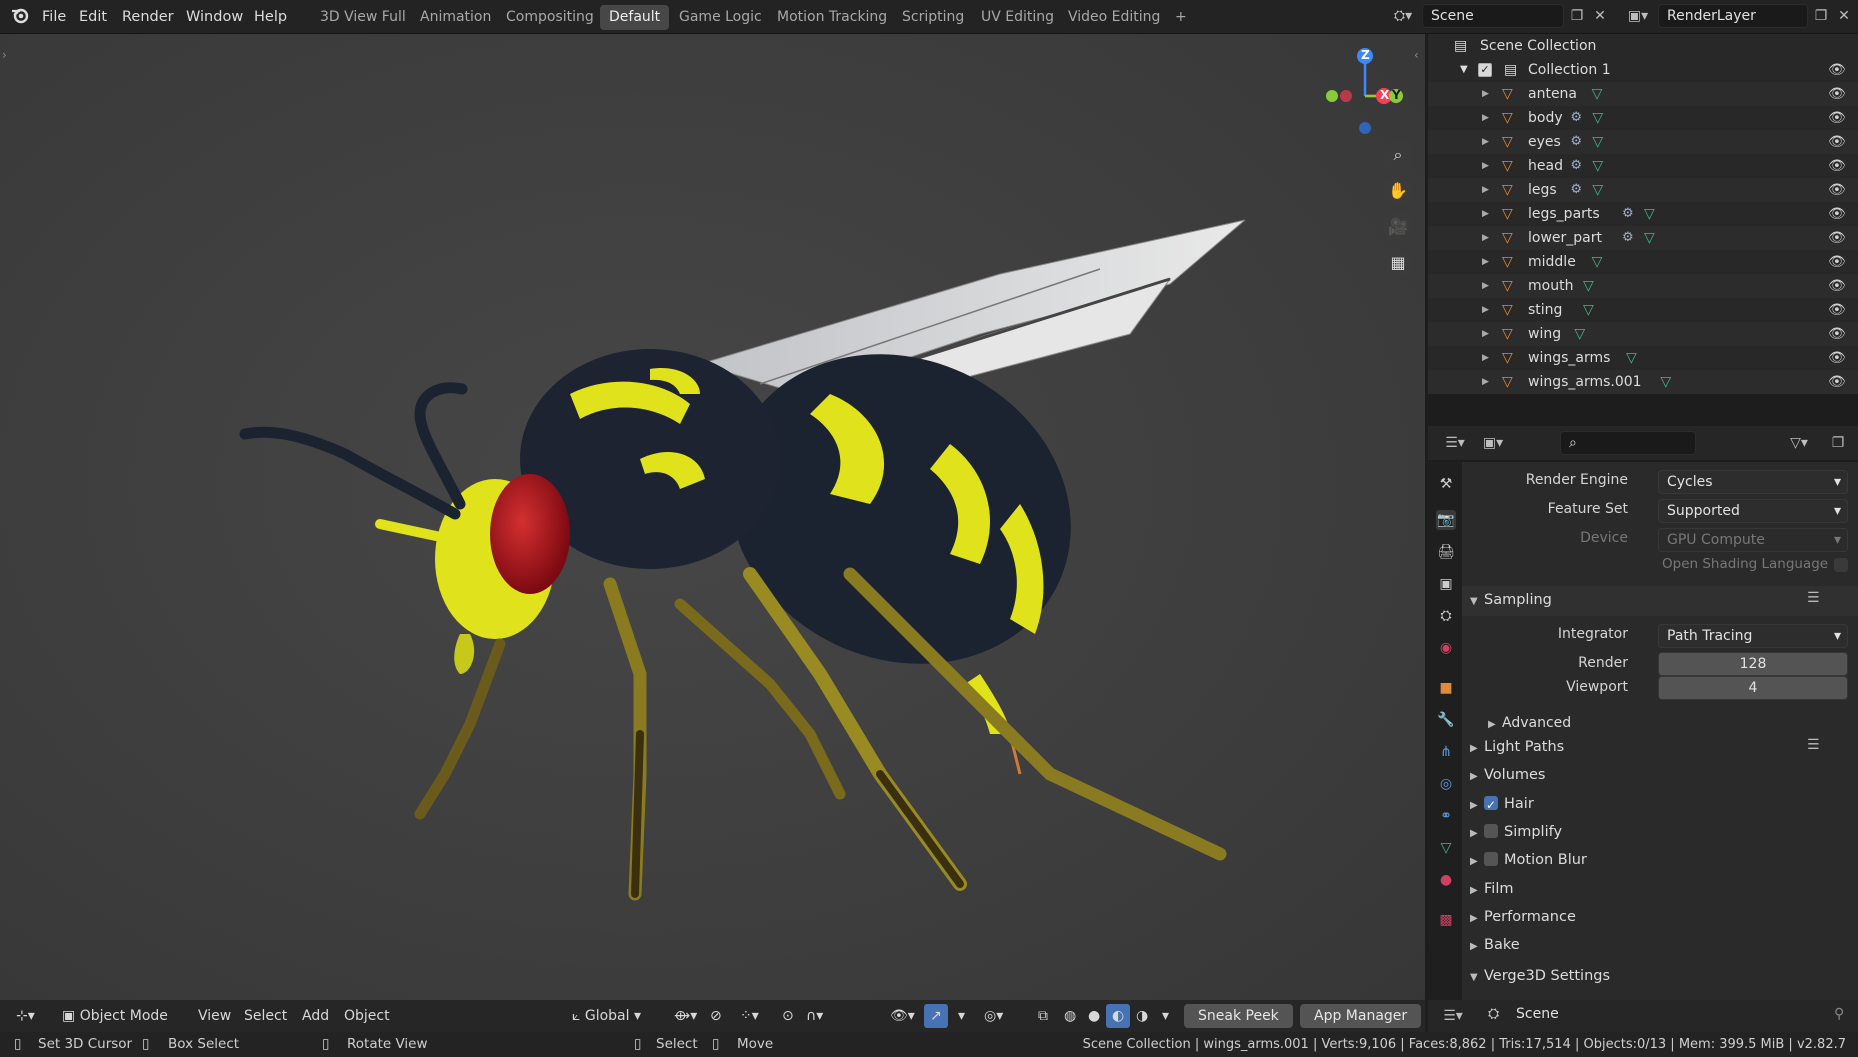  Describe the element at coordinates (993, 1016) in the screenshot. I see `overlays-icon: ◎▾` at that location.